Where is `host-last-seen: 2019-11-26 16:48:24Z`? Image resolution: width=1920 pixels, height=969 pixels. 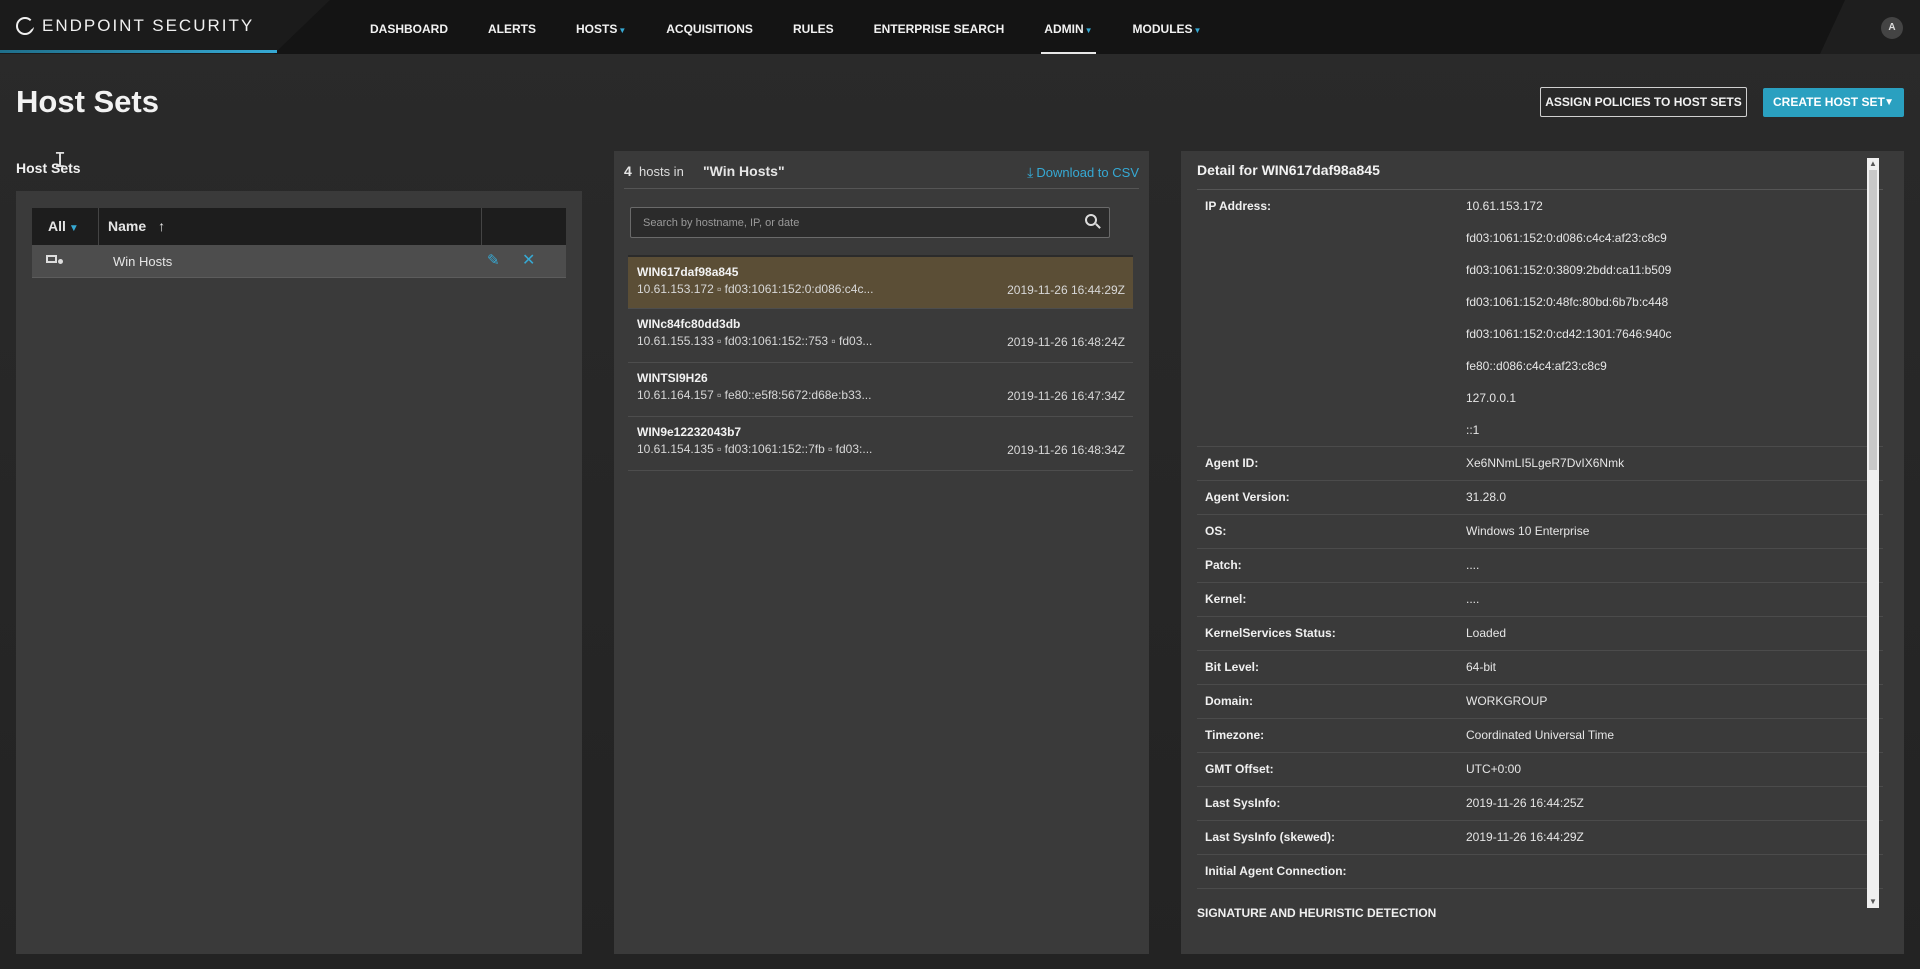 host-last-seen: 2019-11-26 16:48:24Z is located at coordinates (1066, 342).